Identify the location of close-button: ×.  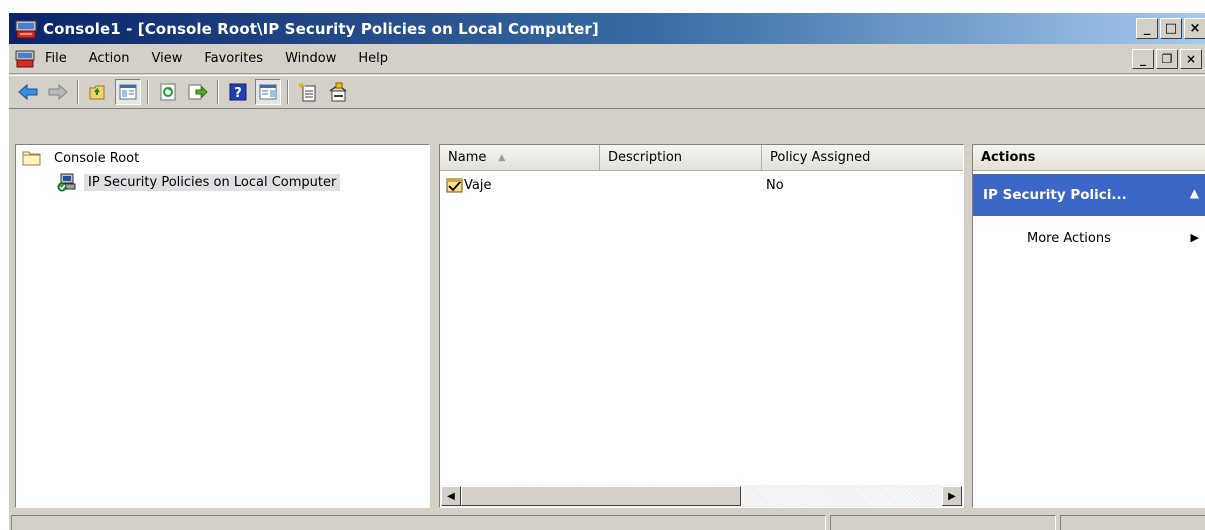
(1194, 28).